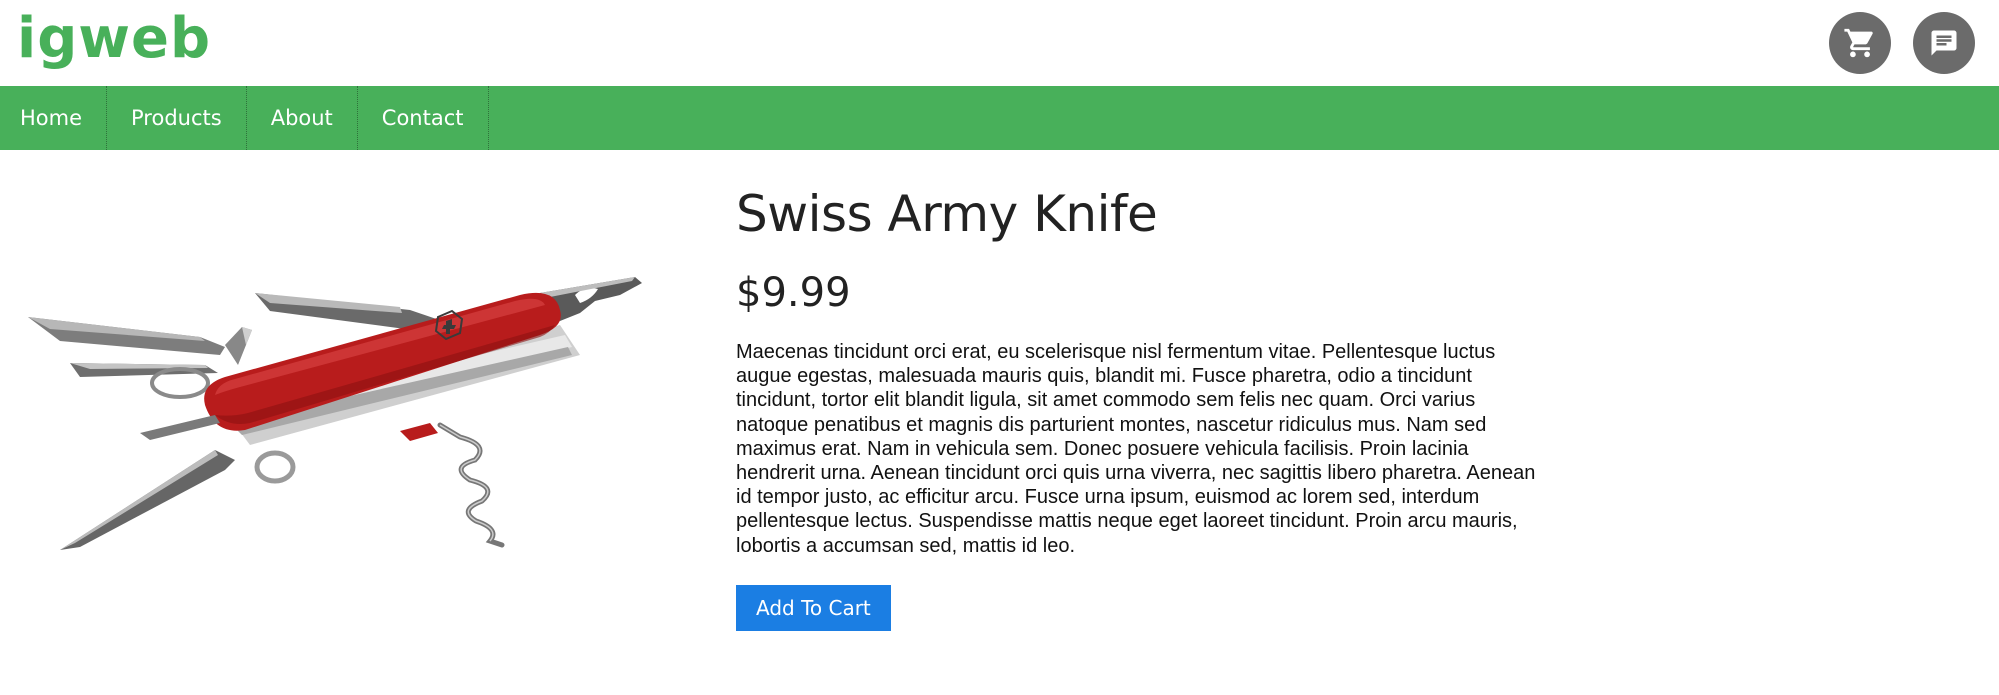 This screenshot has height=695, width=1999. What do you see at coordinates (999, 118) in the screenshot?
I see `main-nav: Home Products About Contact` at bounding box center [999, 118].